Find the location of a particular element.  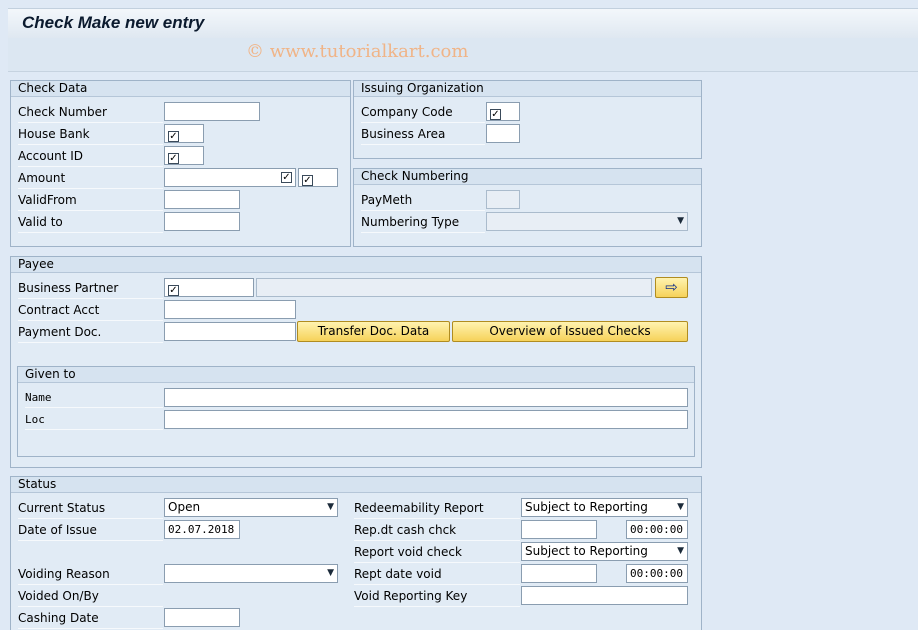

redeemability-report-select: Subject to Reporting ▼ is located at coordinates (604, 507).